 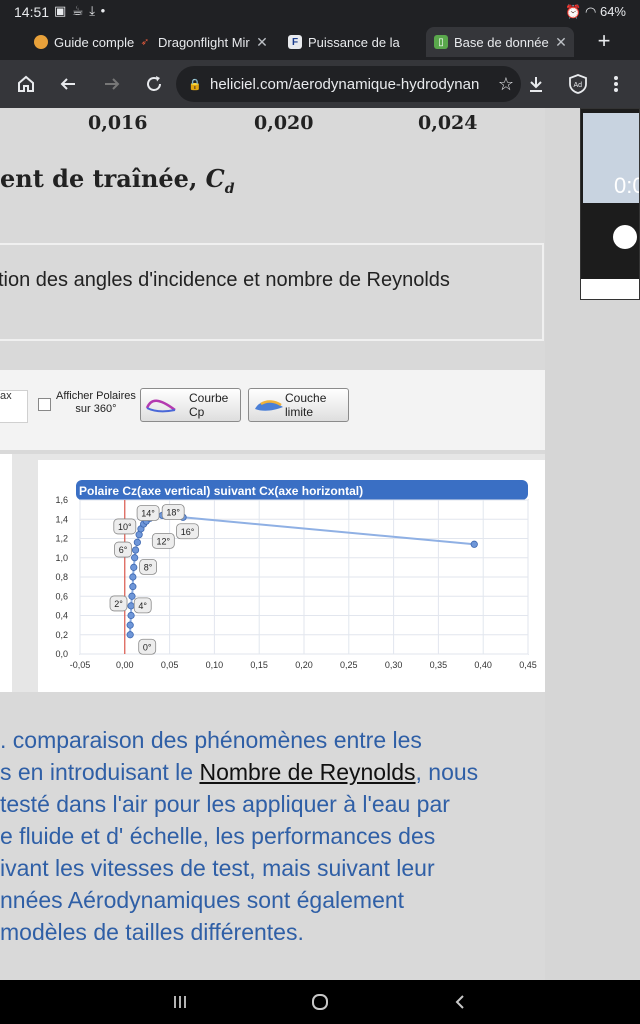 What do you see at coordinates (394, 665) in the screenshot?
I see `x-tick-label: 0,30` at bounding box center [394, 665].